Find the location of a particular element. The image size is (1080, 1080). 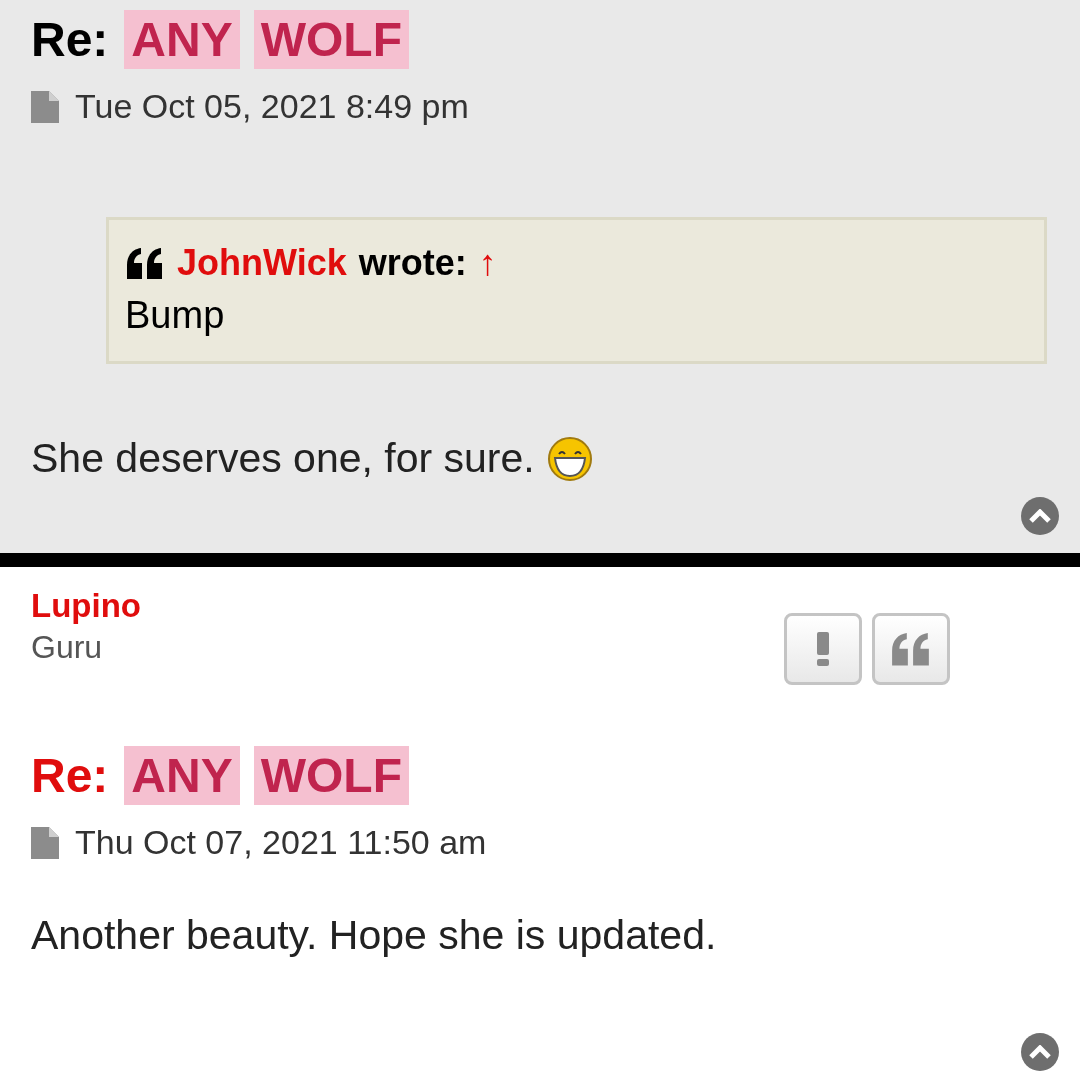

author-rank: Guru is located at coordinates (67, 647).